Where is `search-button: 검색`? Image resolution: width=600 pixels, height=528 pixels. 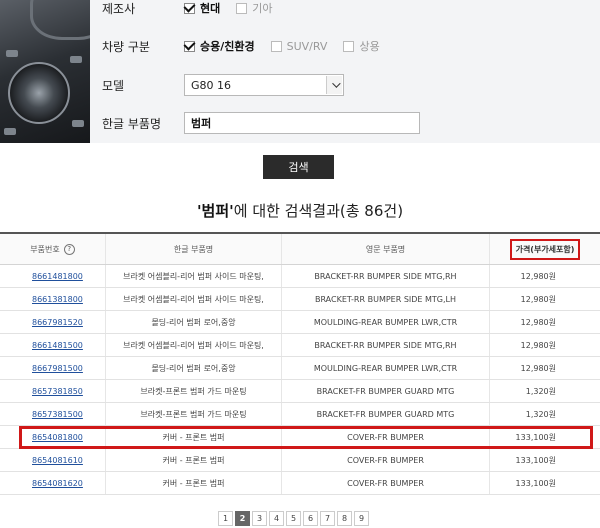
search-button: 검색 is located at coordinates (298, 167).